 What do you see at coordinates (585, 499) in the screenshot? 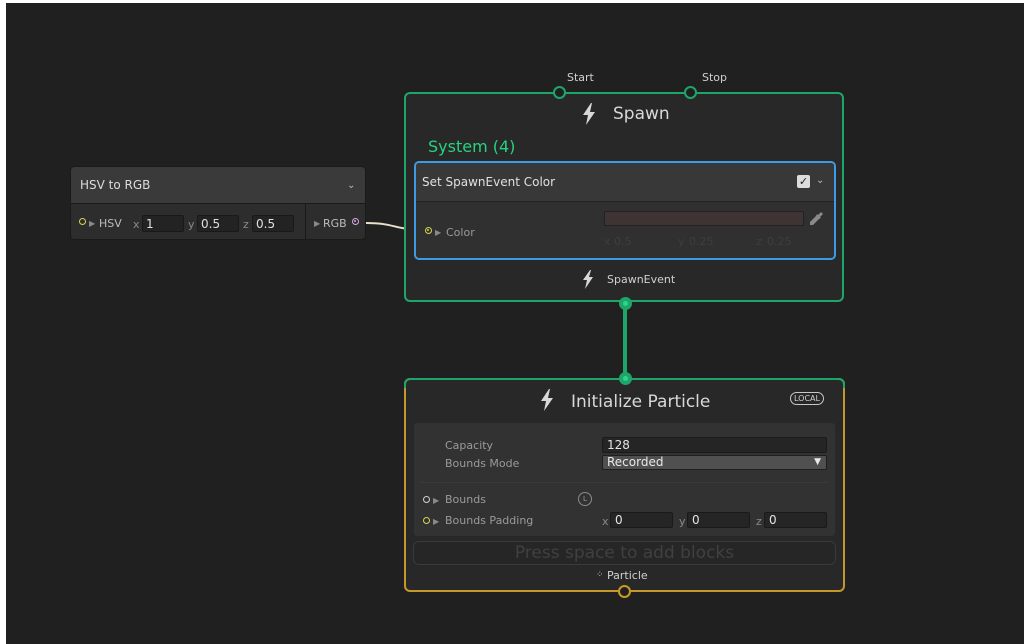
I see `bounds-space-badge: L` at bounding box center [585, 499].